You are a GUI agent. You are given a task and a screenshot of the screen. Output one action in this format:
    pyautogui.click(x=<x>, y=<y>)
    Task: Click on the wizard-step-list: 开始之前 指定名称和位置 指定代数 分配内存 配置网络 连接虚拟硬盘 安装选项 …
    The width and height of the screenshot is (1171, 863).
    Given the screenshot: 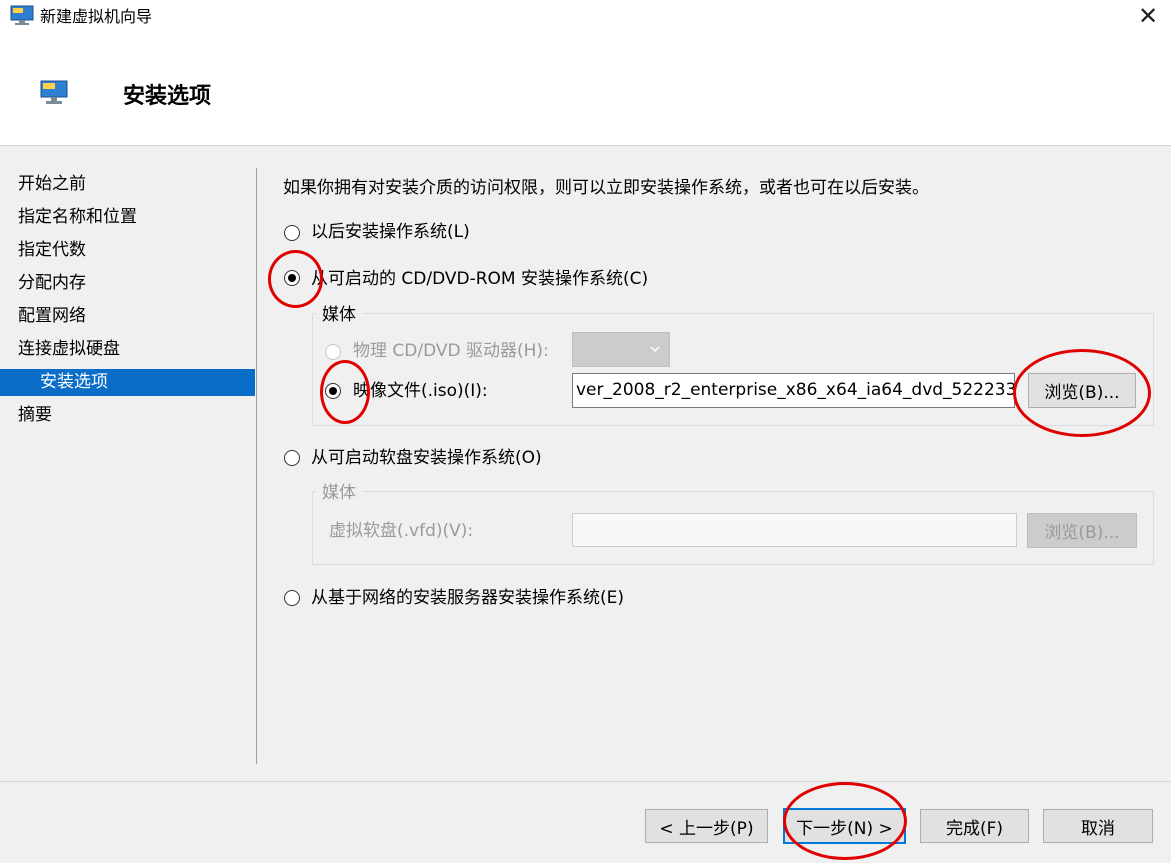 What is the action you would take?
    pyautogui.click(x=127, y=300)
    